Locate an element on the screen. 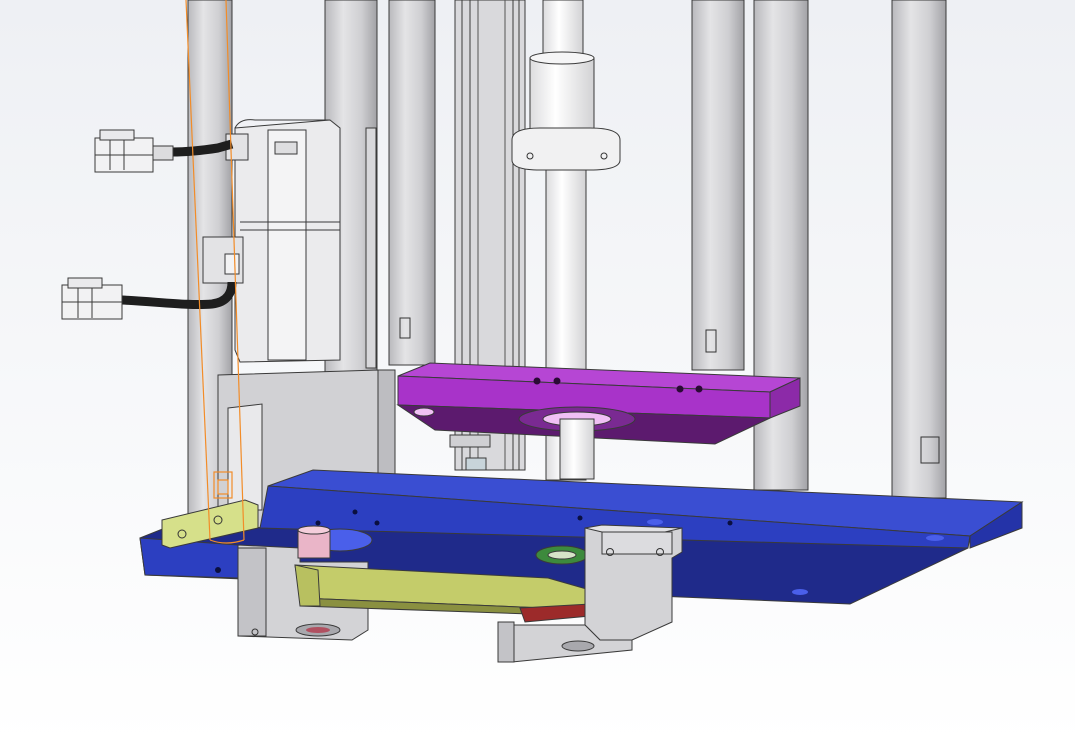  ball-screw-lower is located at coordinates (577, 449).